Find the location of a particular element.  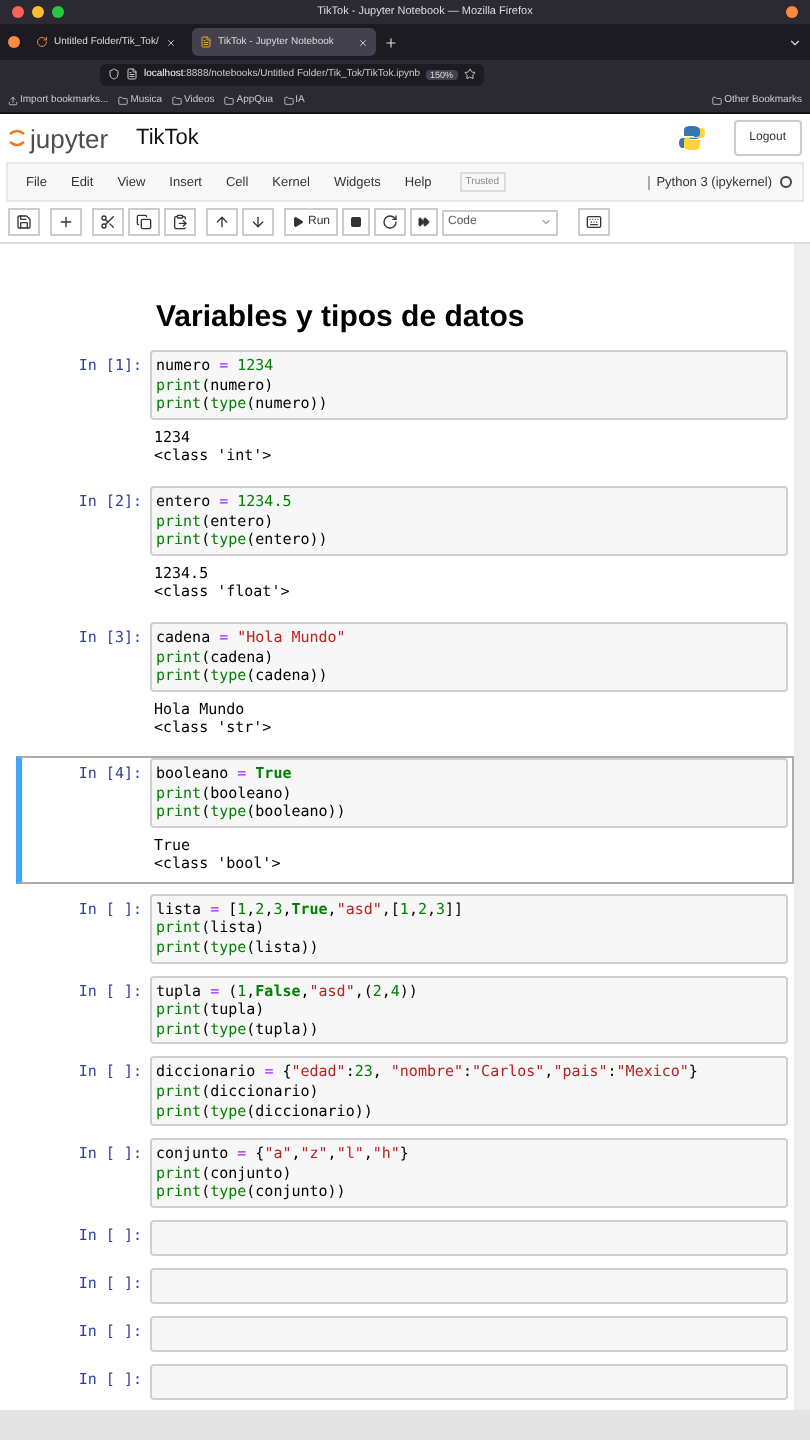

tab-list-icon is located at coordinates (795, 42).